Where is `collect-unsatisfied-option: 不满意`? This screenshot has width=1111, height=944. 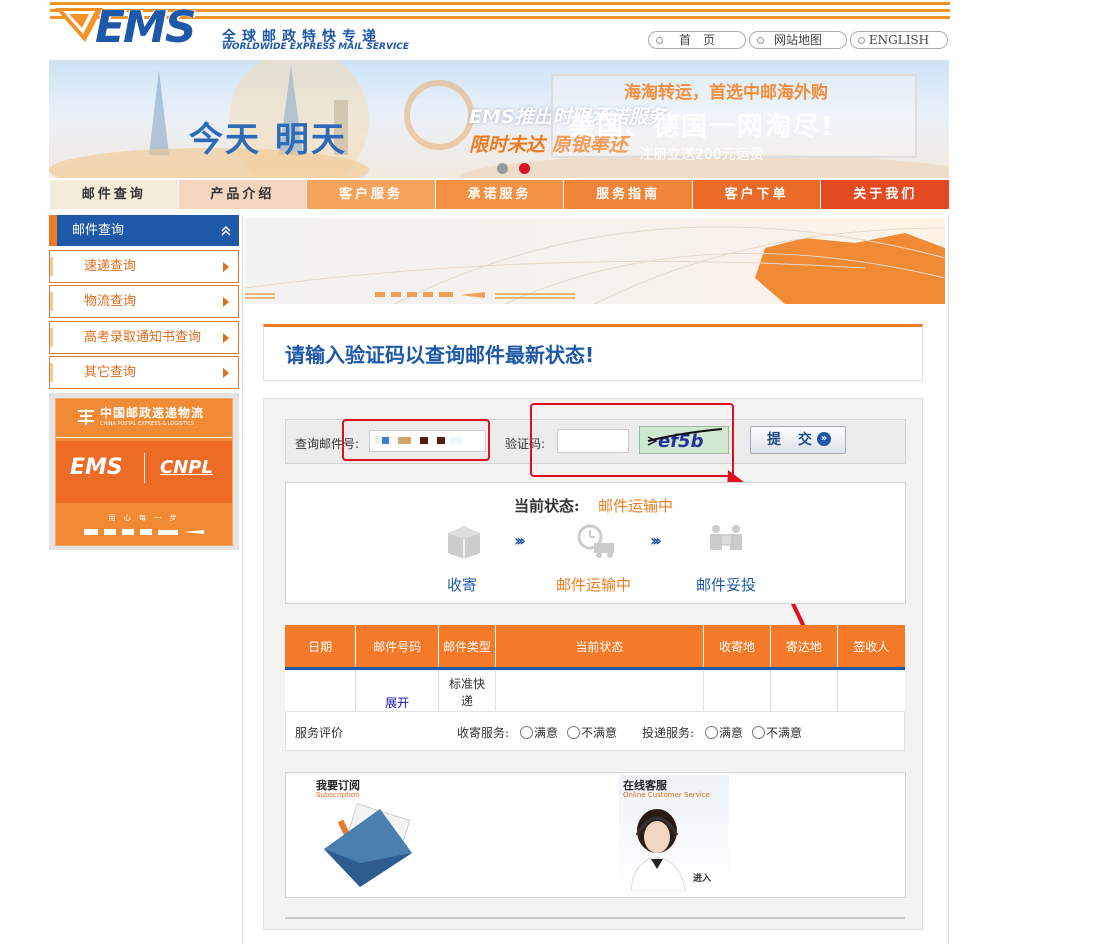
collect-unsatisfied-option: 不满意 is located at coordinates (592, 732).